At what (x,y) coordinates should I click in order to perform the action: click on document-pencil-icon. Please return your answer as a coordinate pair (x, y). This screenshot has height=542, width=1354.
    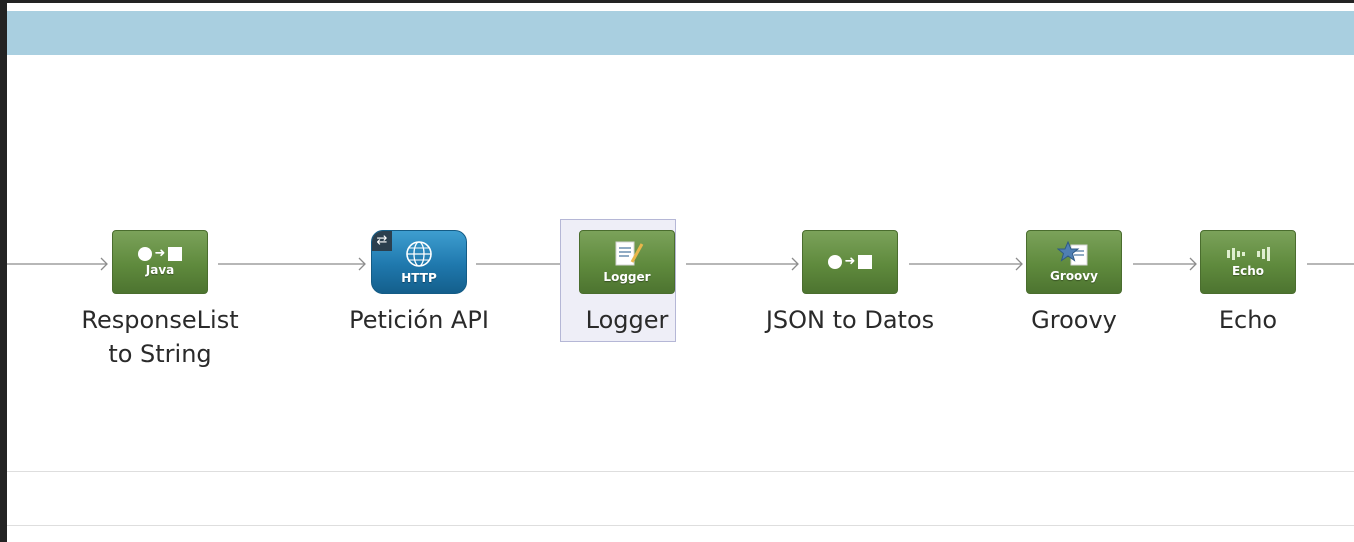
    Looking at the image, I should click on (629, 253).